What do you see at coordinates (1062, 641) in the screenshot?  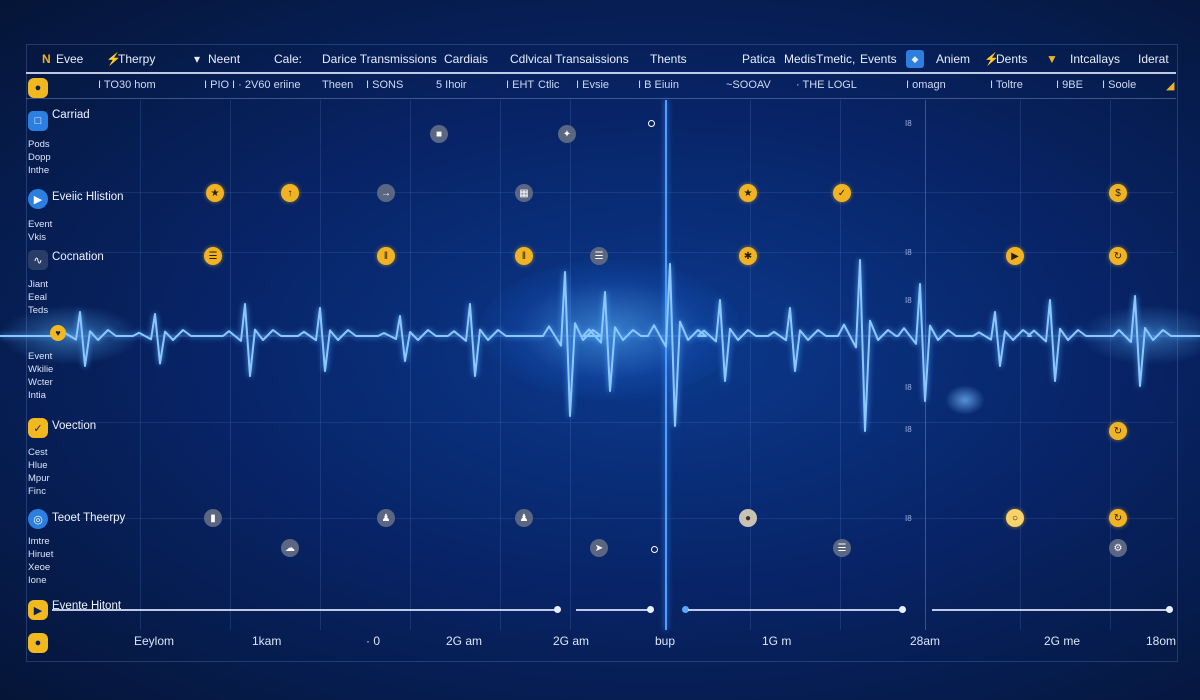 I see `time-label: 2G me` at bounding box center [1062, 641].